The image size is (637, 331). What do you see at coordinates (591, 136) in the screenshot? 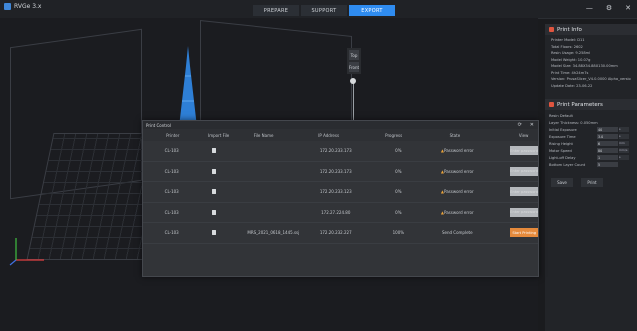
I see `param-row: Exposure Time 3.0 s` at bounding box center [591, 136].